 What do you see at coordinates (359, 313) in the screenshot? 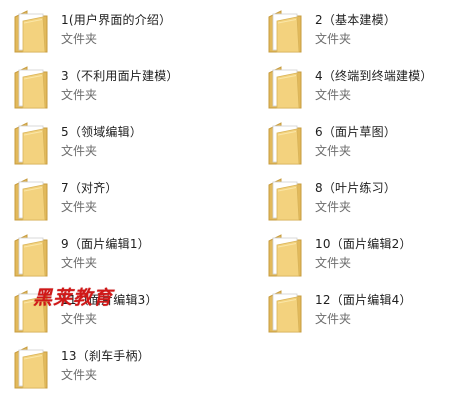
I see `folder-item: 12（面片编辑4） 文件夹` at bounding box center [359, 313].